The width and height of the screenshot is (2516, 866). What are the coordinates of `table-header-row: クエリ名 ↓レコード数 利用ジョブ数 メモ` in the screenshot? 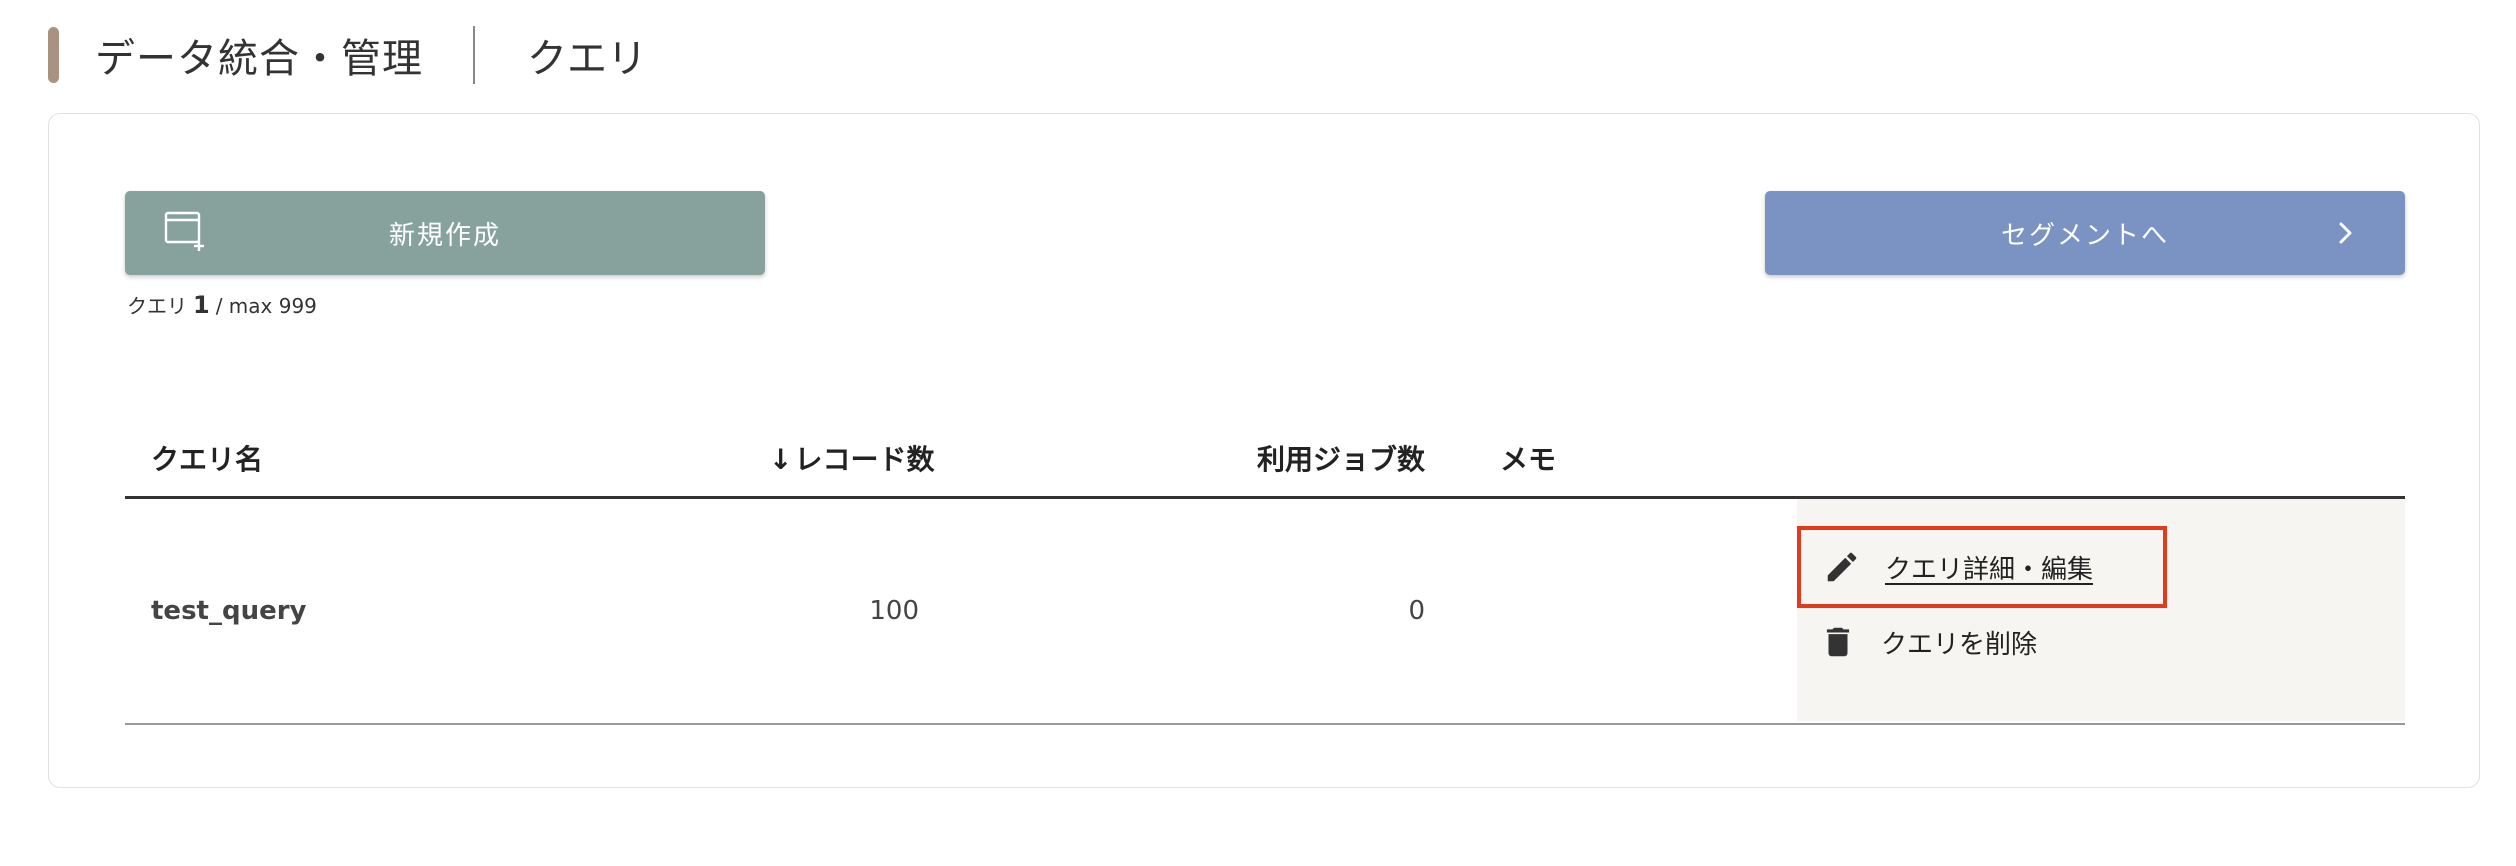 It's located at (1265, 456).